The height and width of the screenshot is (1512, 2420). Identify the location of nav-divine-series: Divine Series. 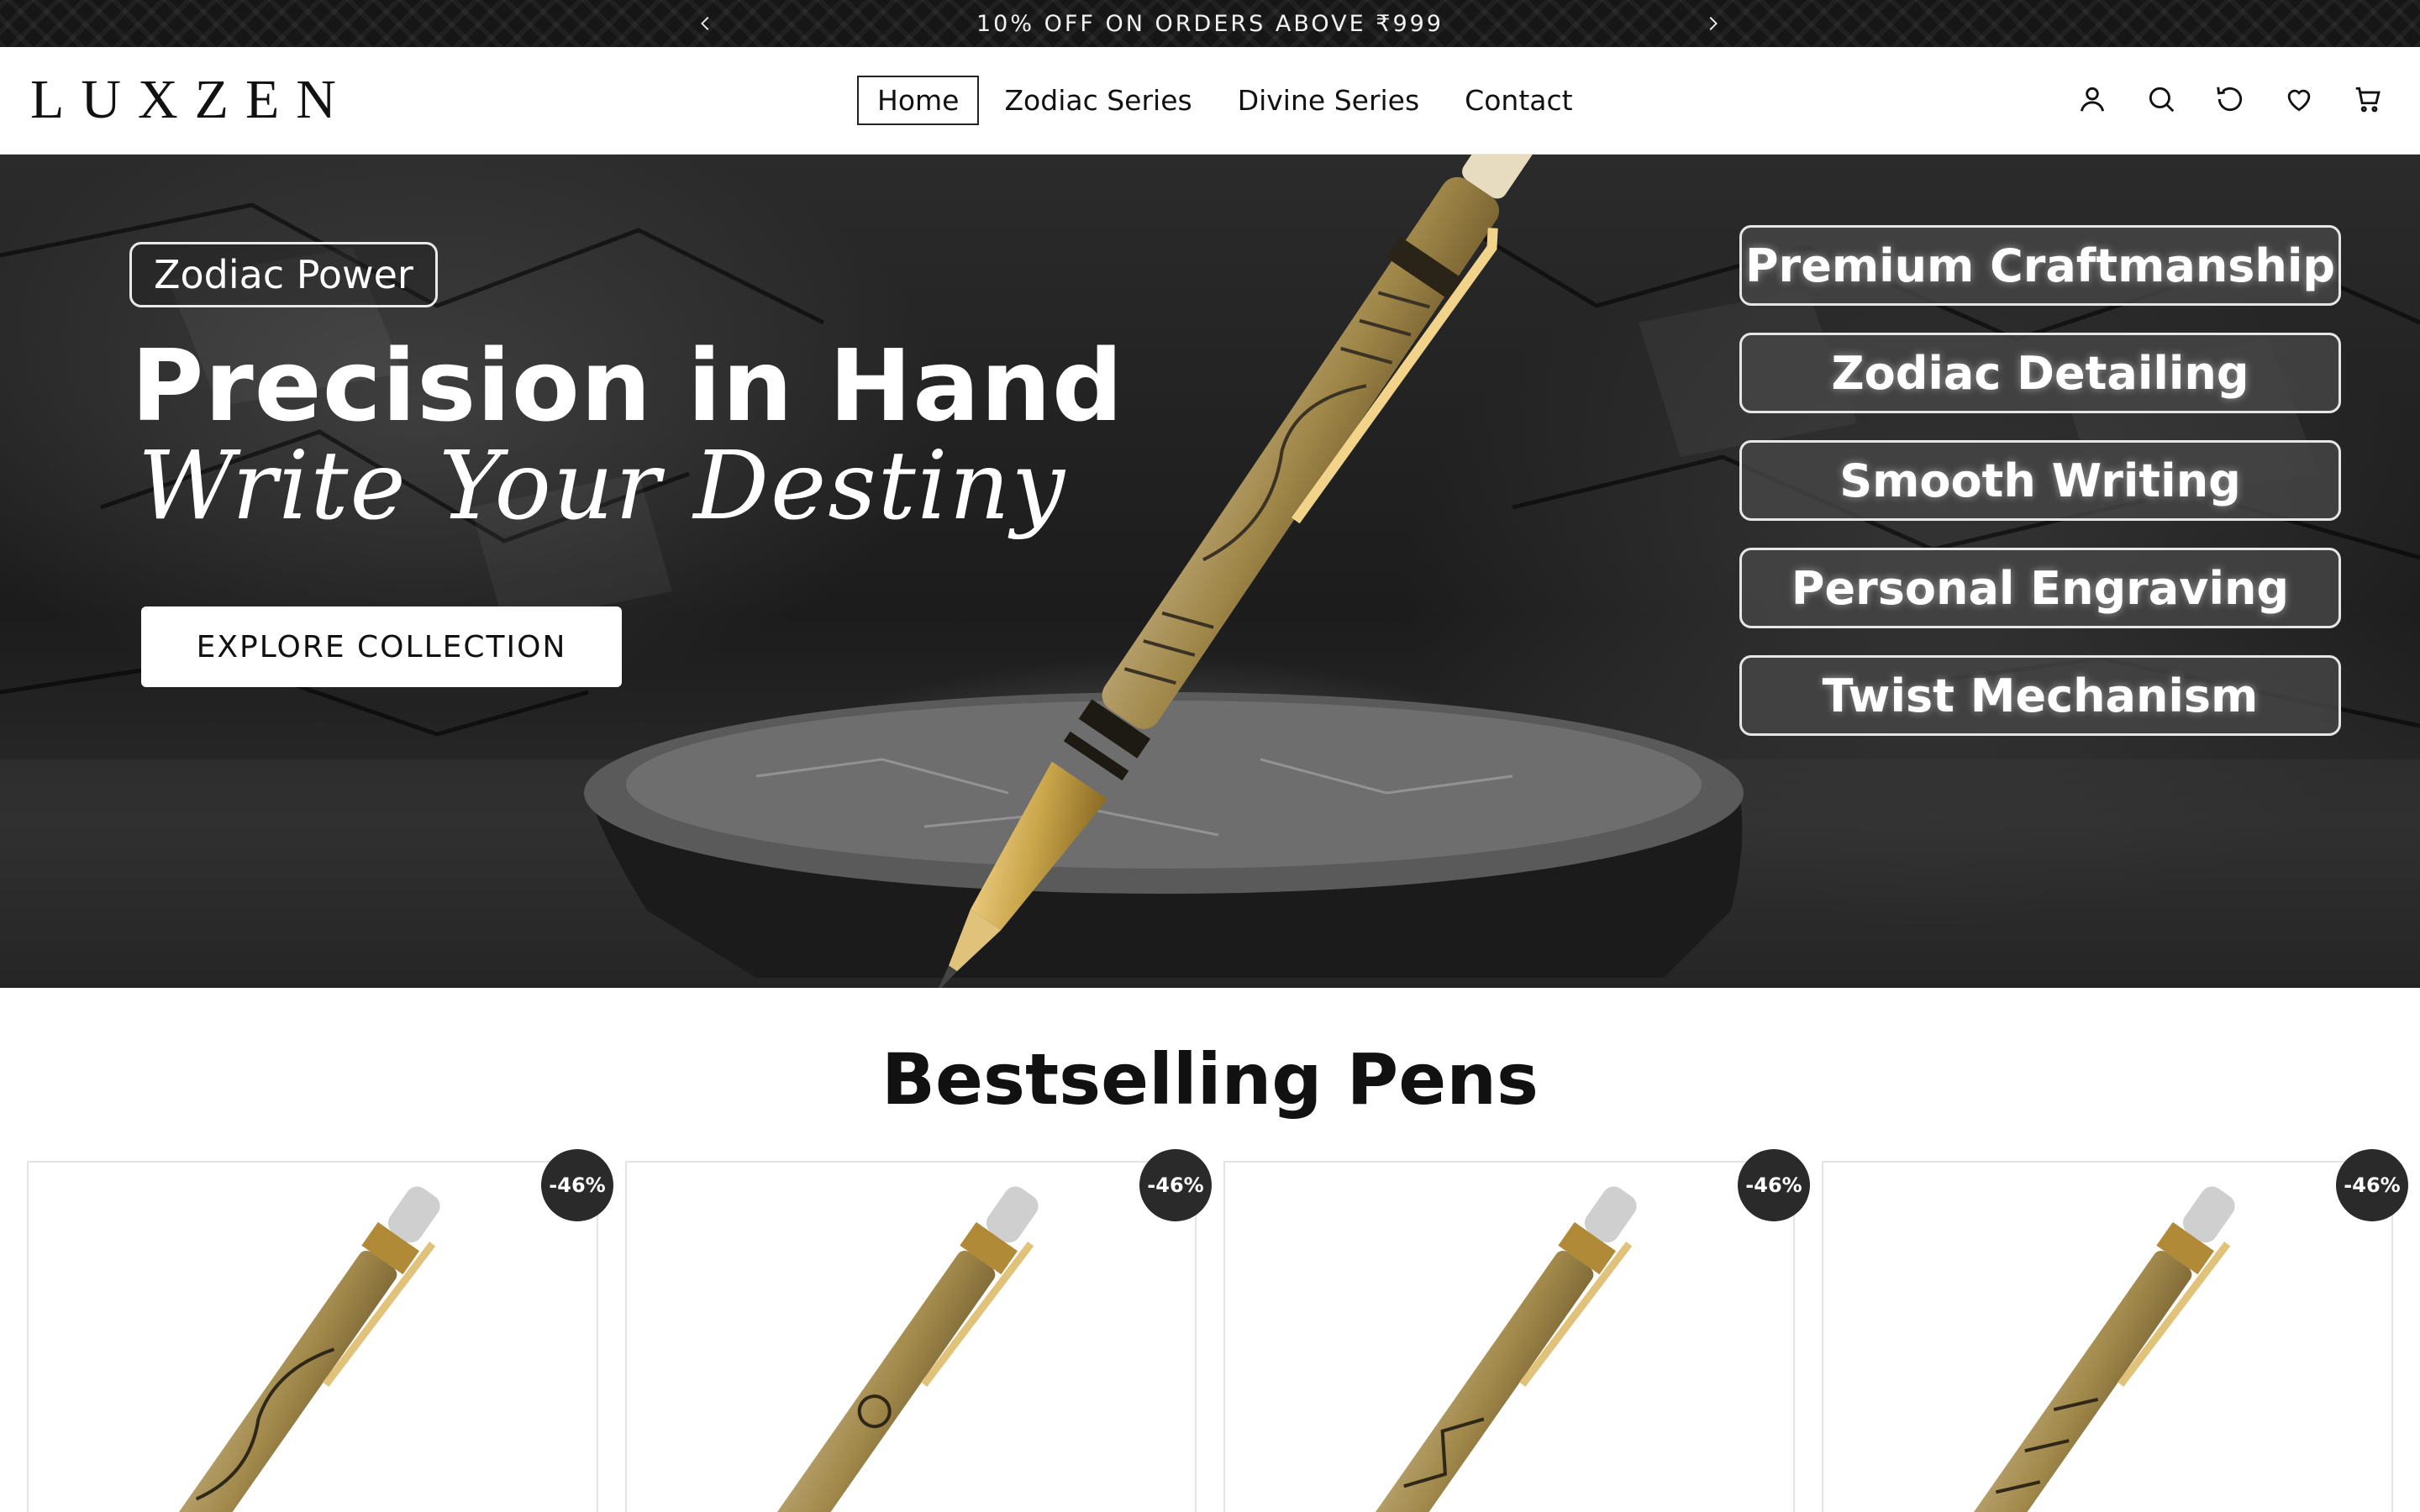
(1328, 100).